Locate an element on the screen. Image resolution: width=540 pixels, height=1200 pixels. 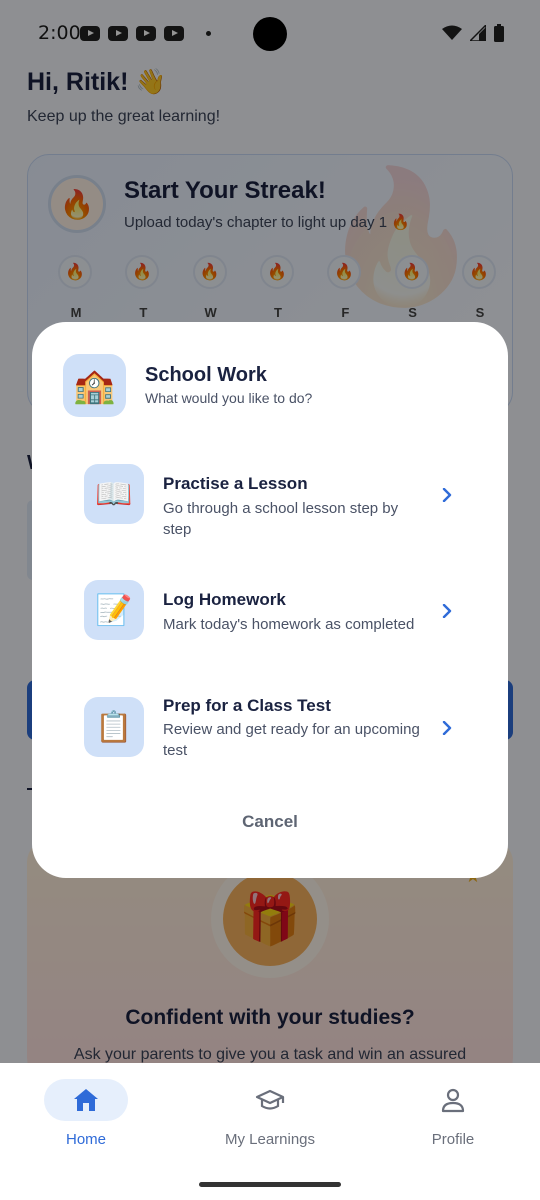
graduation-cap-icon is located at coordinates (270, 1099).